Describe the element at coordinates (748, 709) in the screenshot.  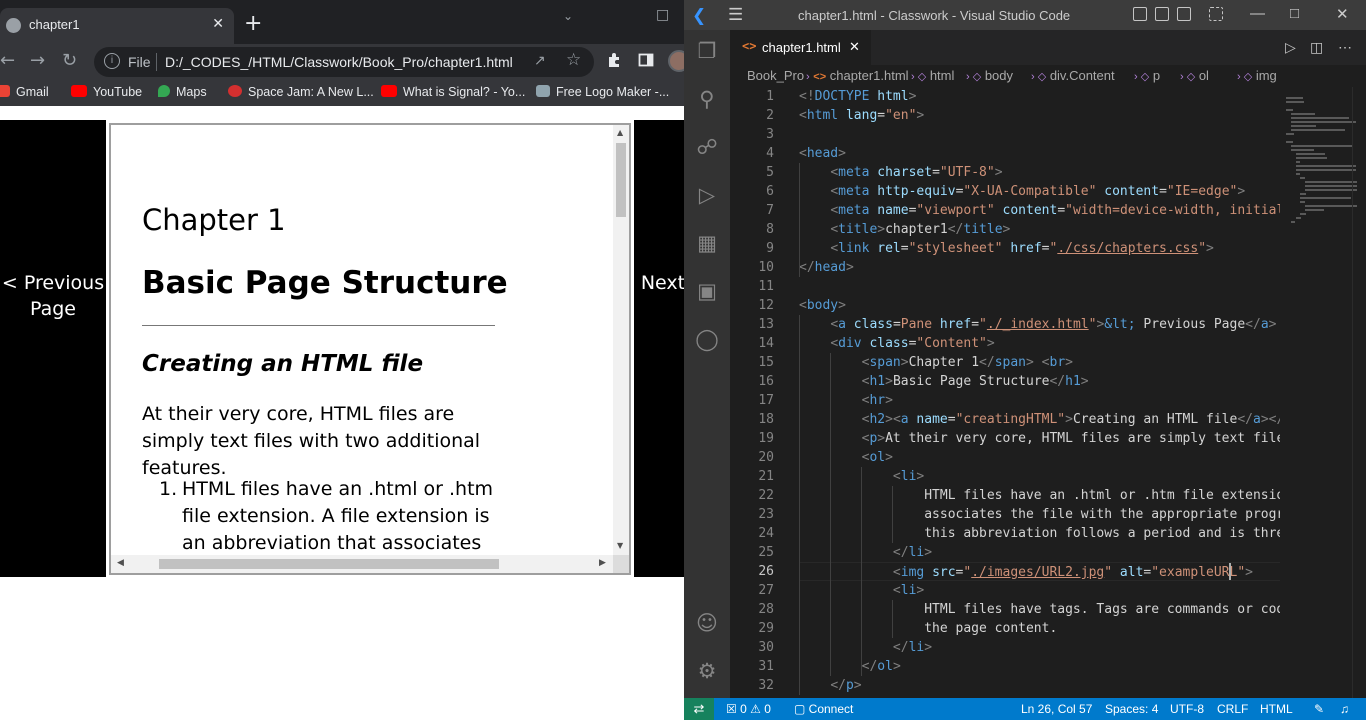
I see `problems-indicator: ☒ 0 ⚠ 0` at that location.